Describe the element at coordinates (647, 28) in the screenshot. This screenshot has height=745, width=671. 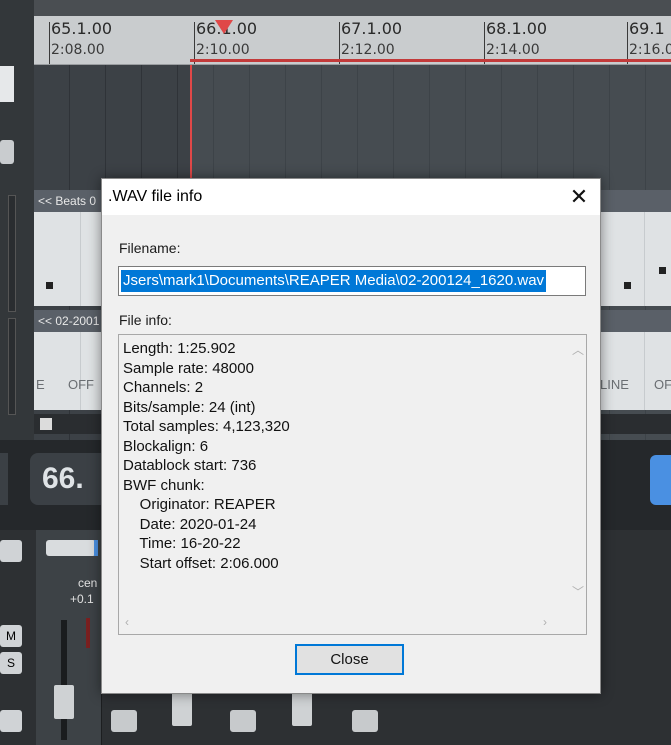
I see `ruler-measure: 69.1` at that location.